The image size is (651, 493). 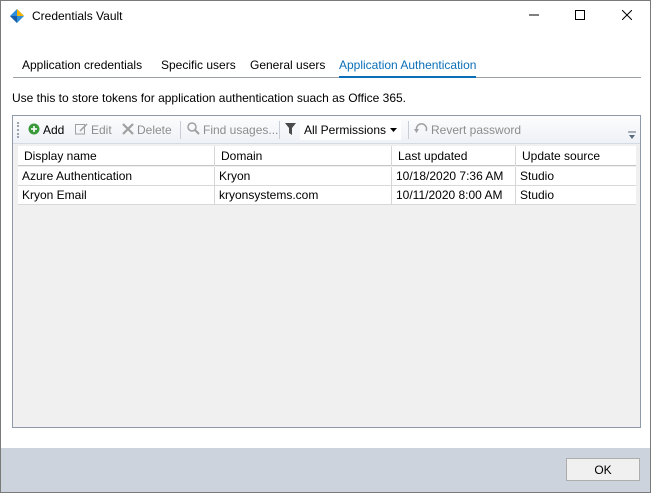 I want to click on close-icon, so click(x=627, y=16).